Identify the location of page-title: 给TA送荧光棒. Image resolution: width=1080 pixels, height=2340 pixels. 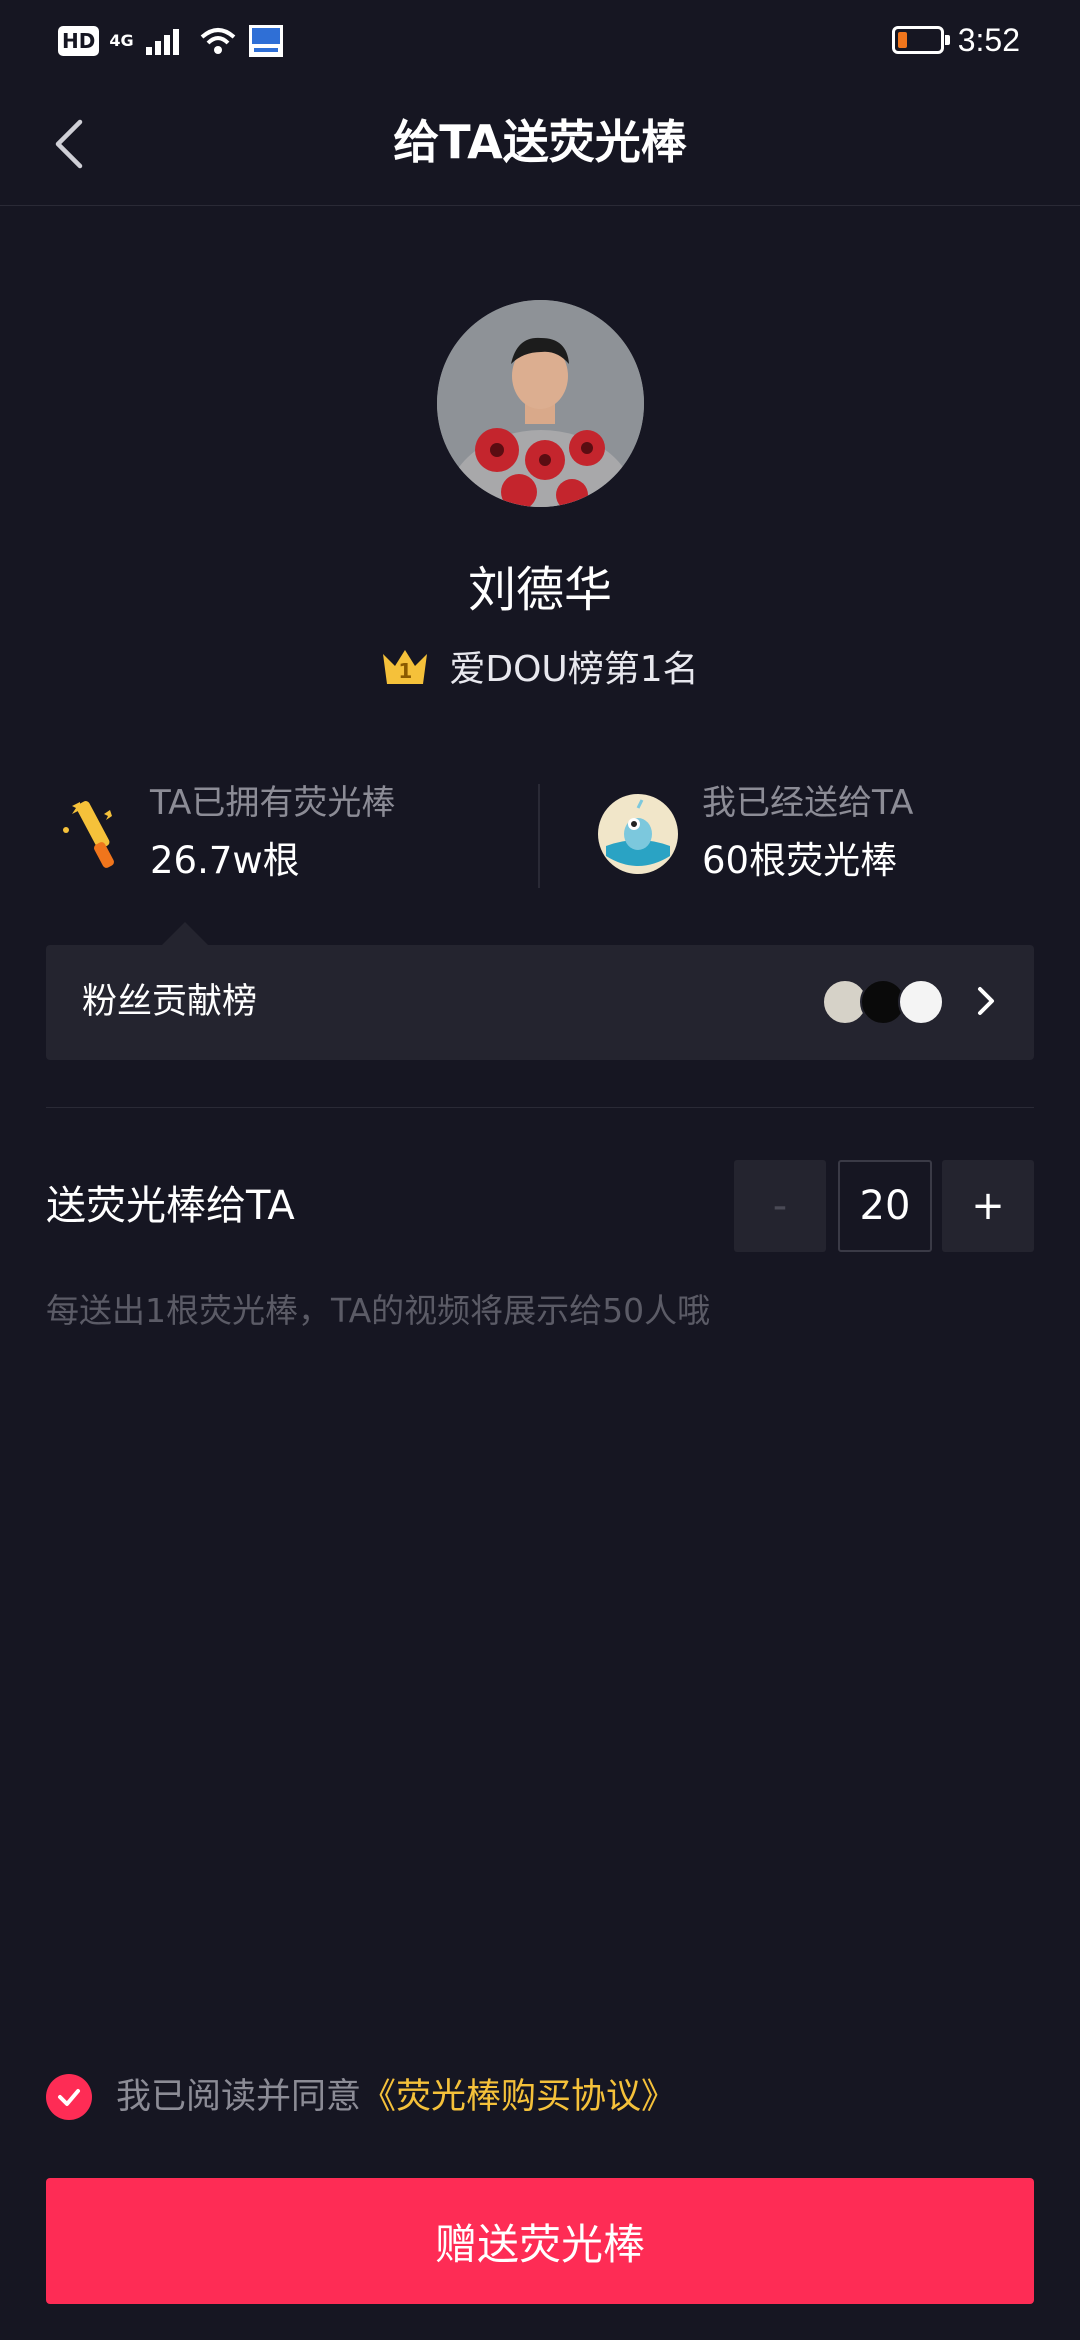
(540, 142).